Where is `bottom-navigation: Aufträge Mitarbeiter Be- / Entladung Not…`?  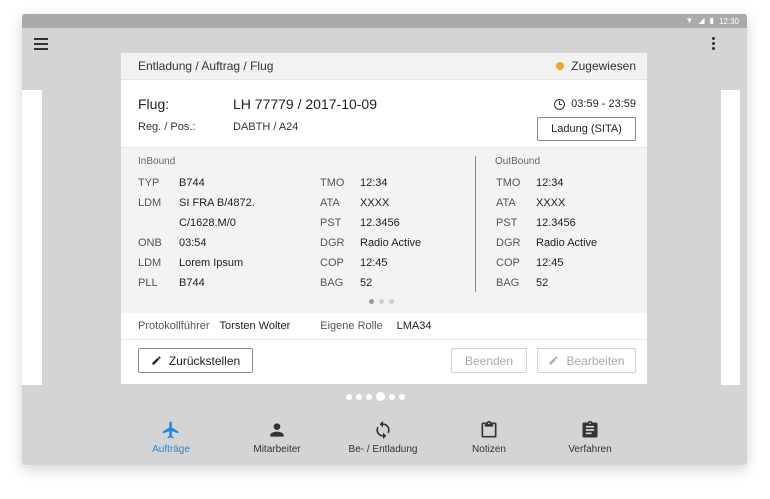
bottom-navigation: Aufträge Mitarbeiter Be- / Entladung Not… is located at coordinates (384, 439).